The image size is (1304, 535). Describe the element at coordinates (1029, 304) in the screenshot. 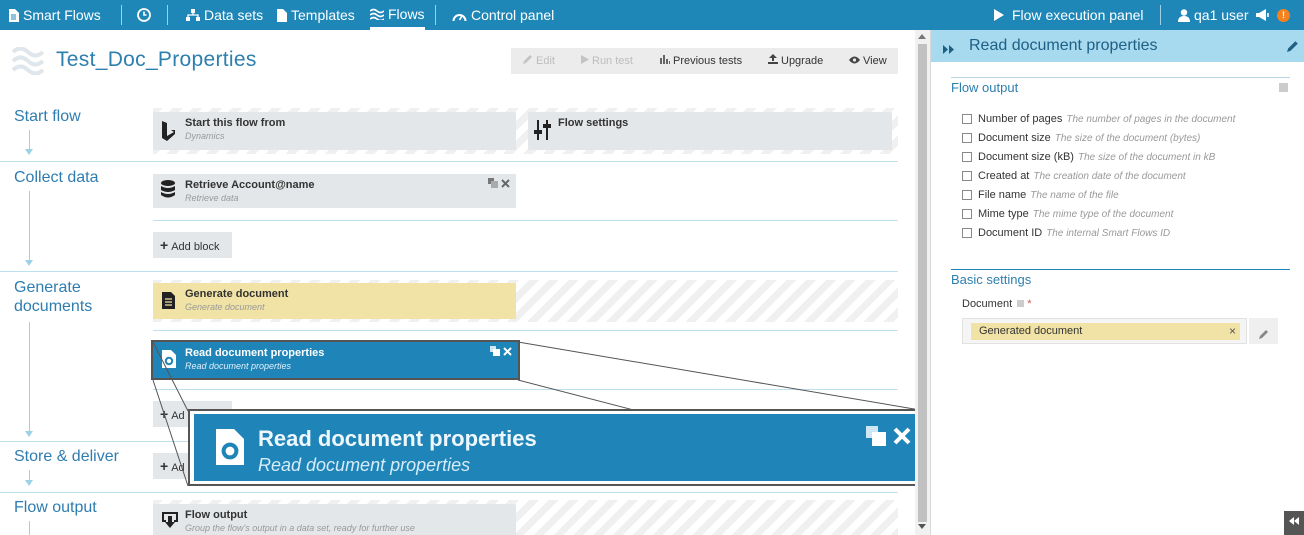

I see `required-mark: *` at that location.